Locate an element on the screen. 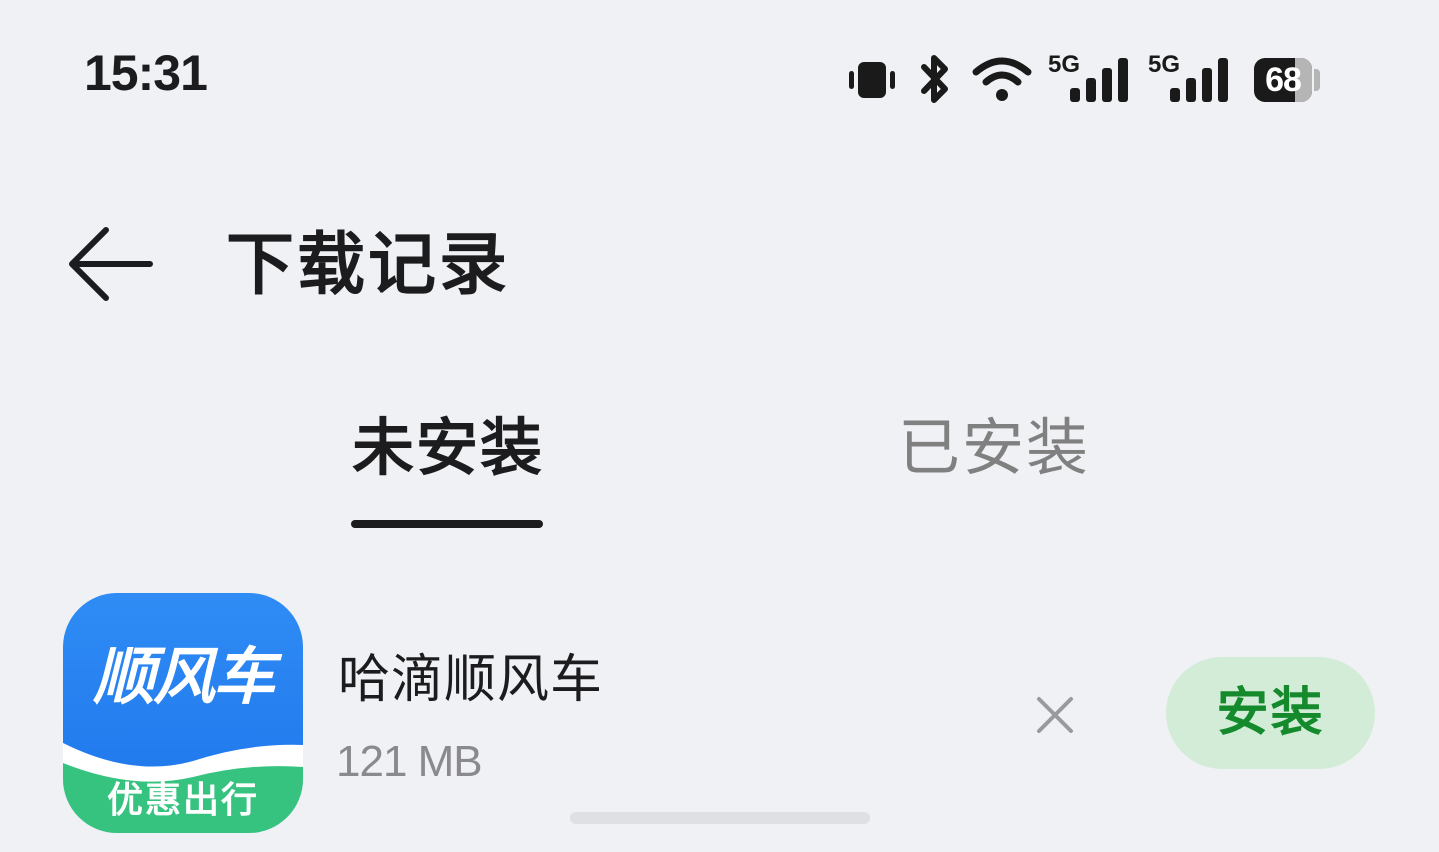 The width and height of the screenshot is (1439, 852). status-time: 15:31 is located at coordinates (146, 73).